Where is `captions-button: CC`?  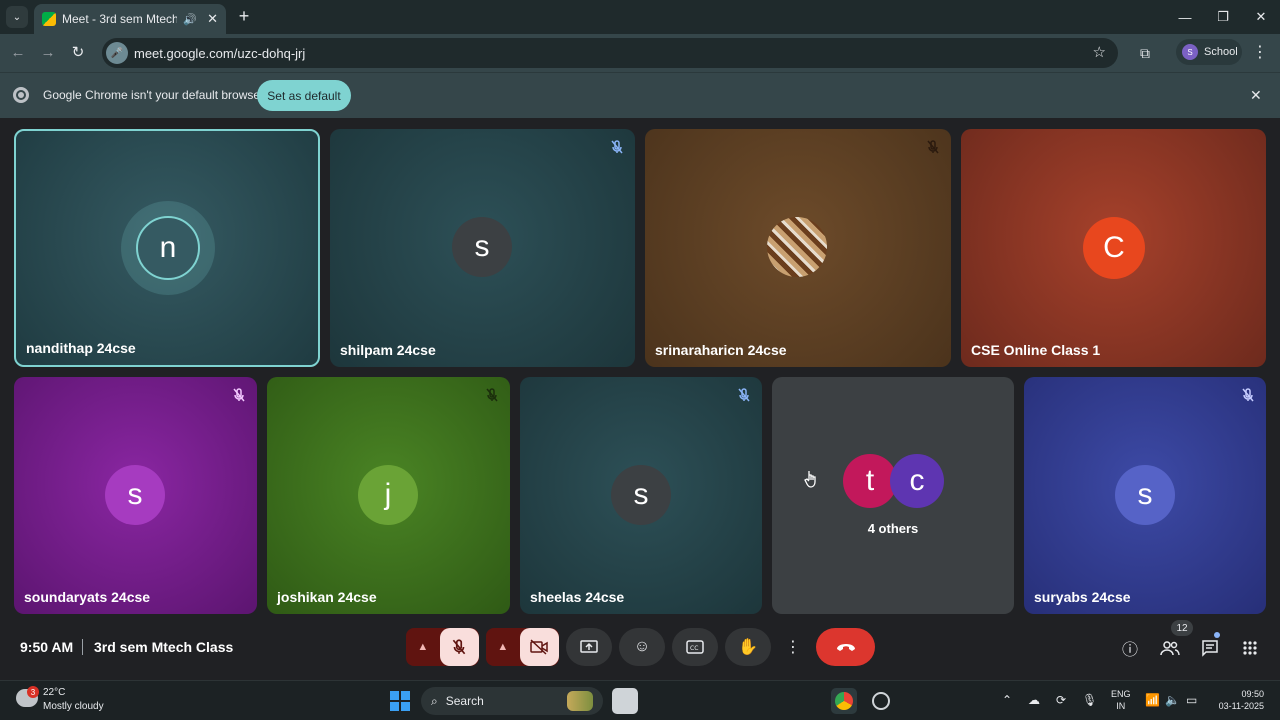 captions-button: CC is located at coordinates (695, 647).